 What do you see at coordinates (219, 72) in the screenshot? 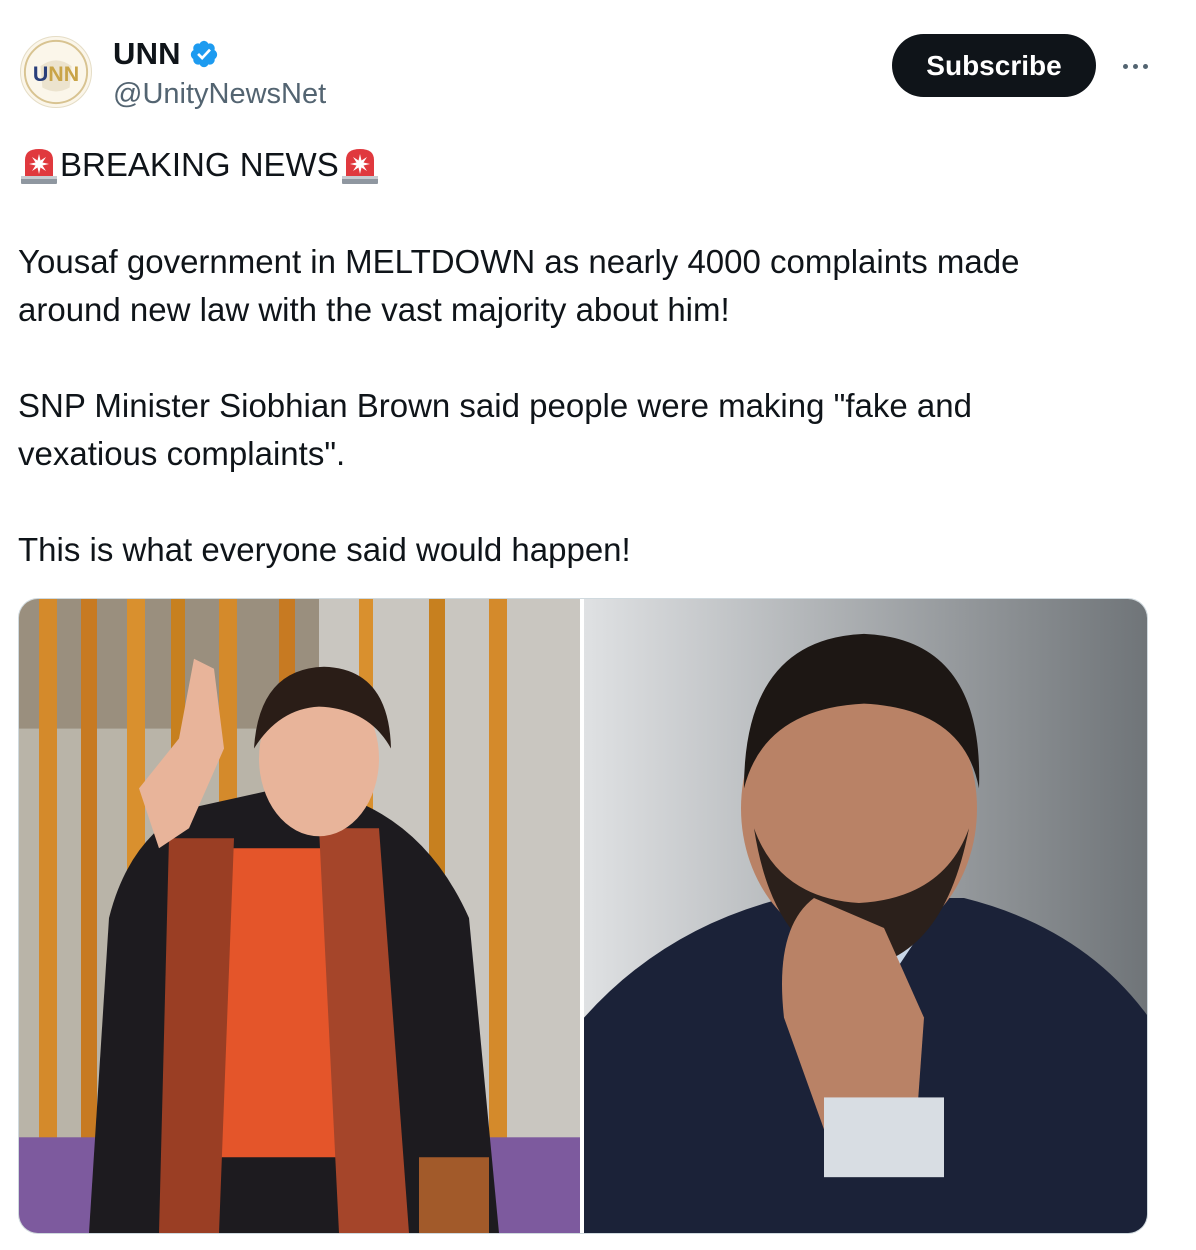
I see `account-names: UNN @UnityNewsNet` at bounding box center [219, 72].